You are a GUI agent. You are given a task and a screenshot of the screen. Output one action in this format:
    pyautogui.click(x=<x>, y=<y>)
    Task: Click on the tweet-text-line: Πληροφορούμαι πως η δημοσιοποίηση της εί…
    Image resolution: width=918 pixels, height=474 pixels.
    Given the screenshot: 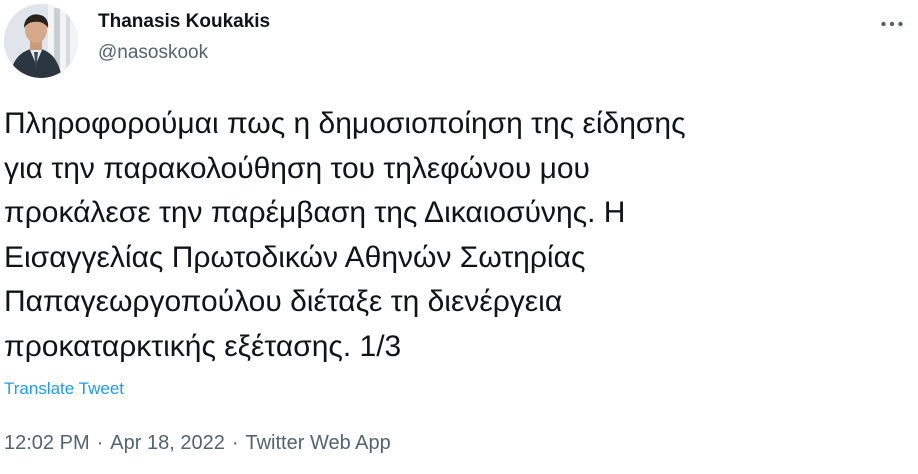 What is the action you would take?
    pyautogui.click(x=345, y=123)
    